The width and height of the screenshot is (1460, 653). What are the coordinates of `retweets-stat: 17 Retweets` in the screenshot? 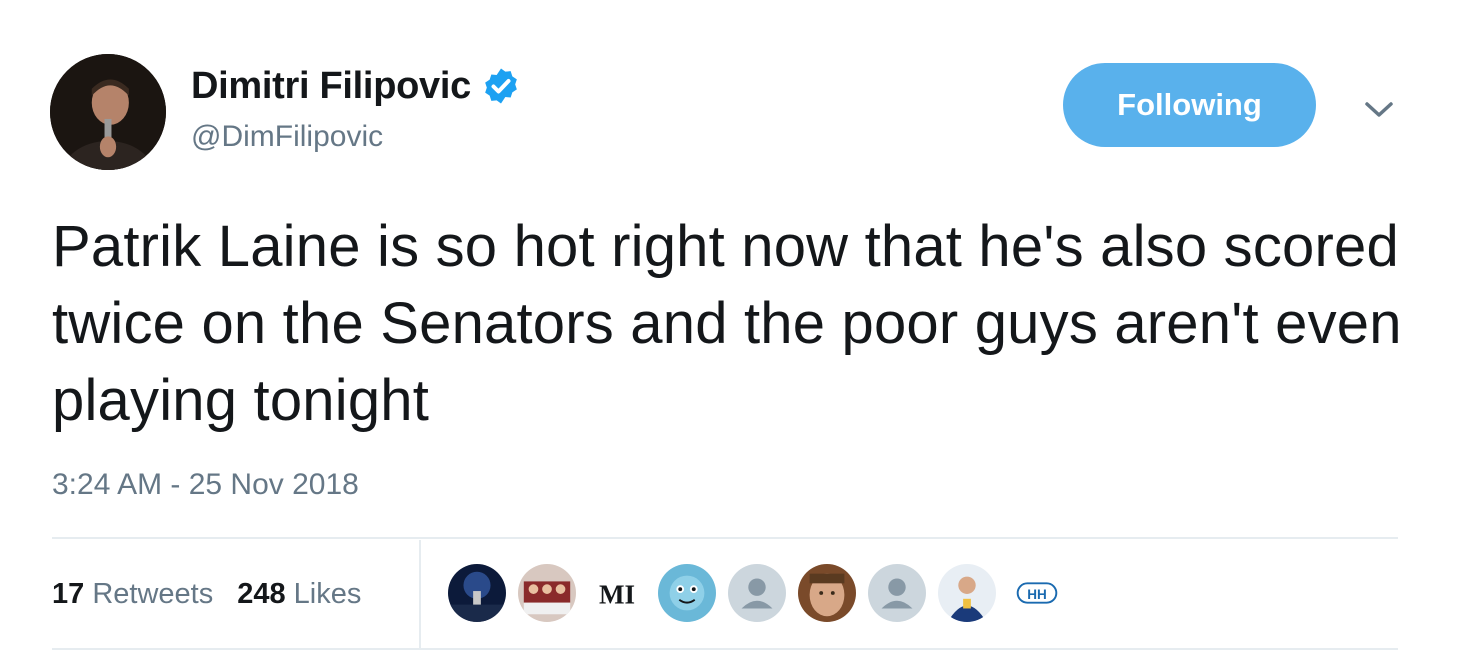 It's located at (132, 594).